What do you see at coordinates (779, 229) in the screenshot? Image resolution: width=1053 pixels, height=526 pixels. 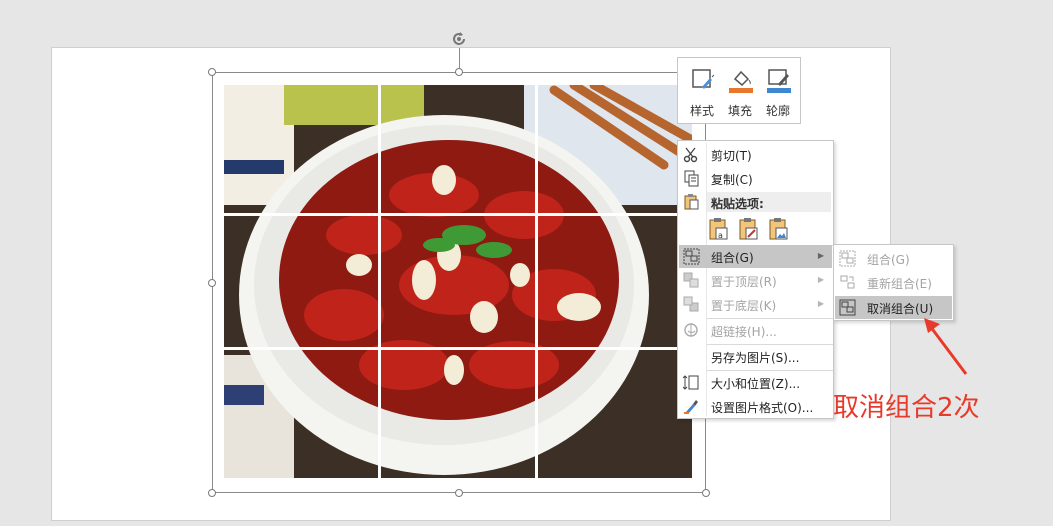 I see `paste-as-picture-icon` at bounding box center [779, 229].